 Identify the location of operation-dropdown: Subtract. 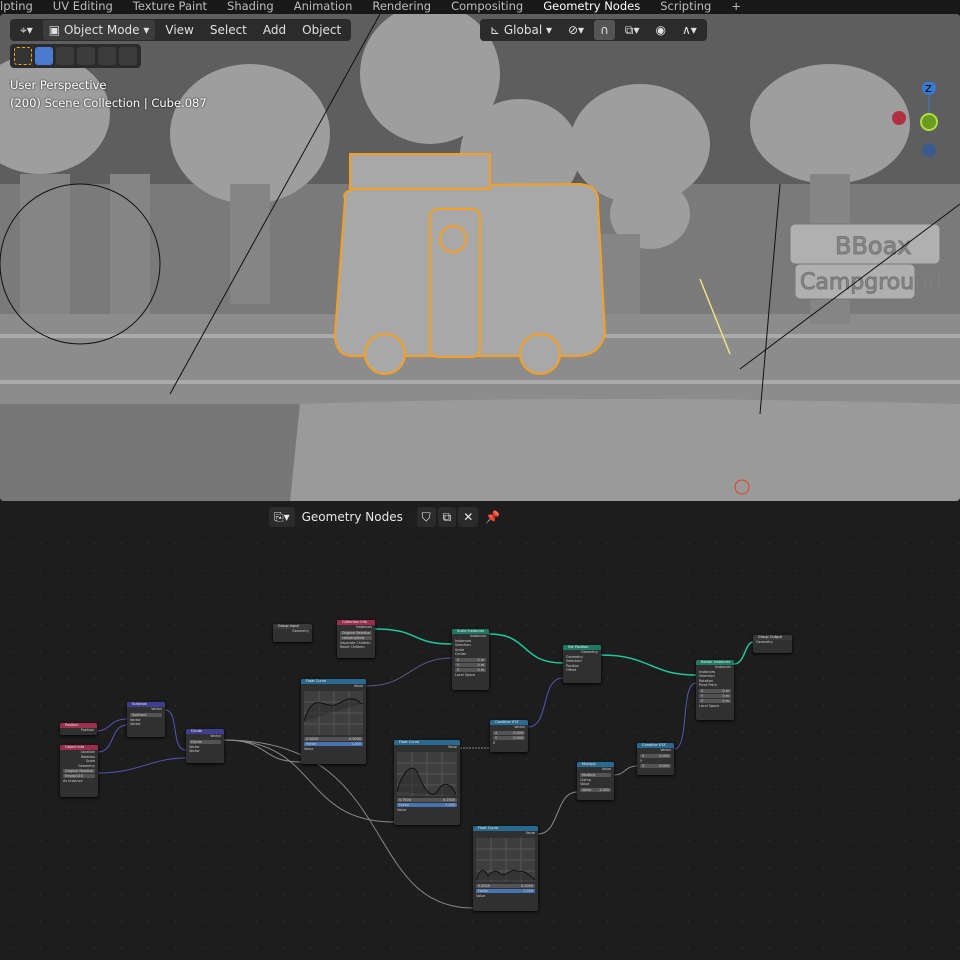
(146, 714).